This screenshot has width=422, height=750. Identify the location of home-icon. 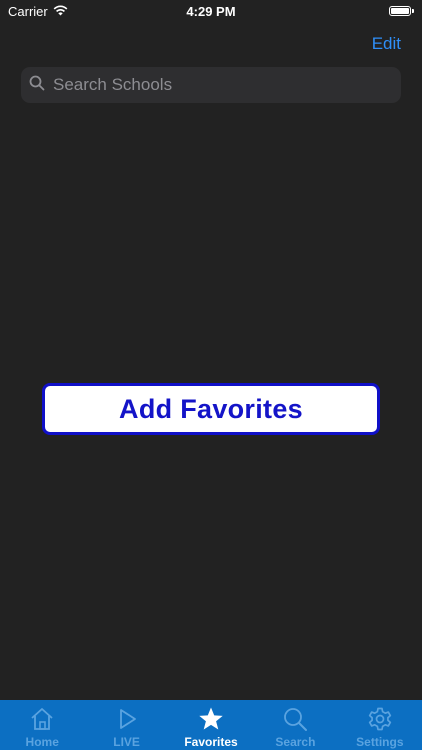
(42, 719).